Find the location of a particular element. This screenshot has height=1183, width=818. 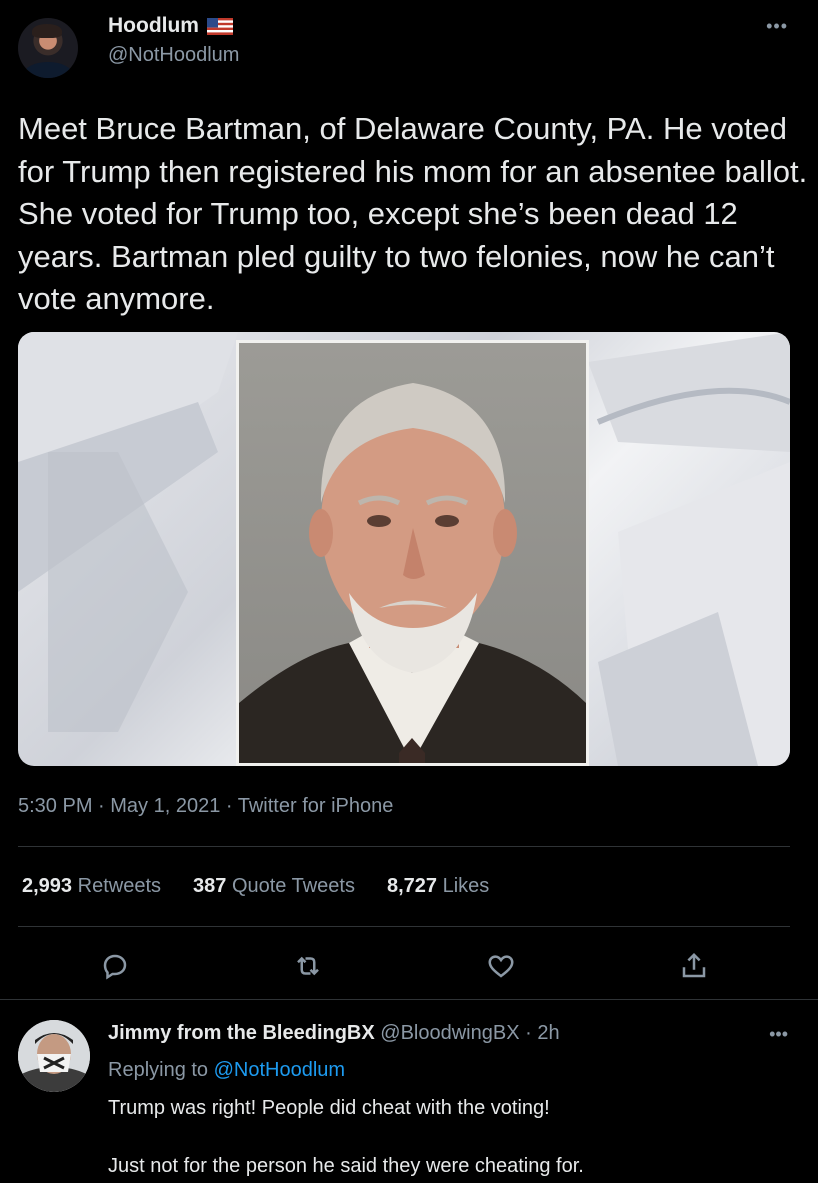

us-flag-icon is located at coordinates (219, 26).